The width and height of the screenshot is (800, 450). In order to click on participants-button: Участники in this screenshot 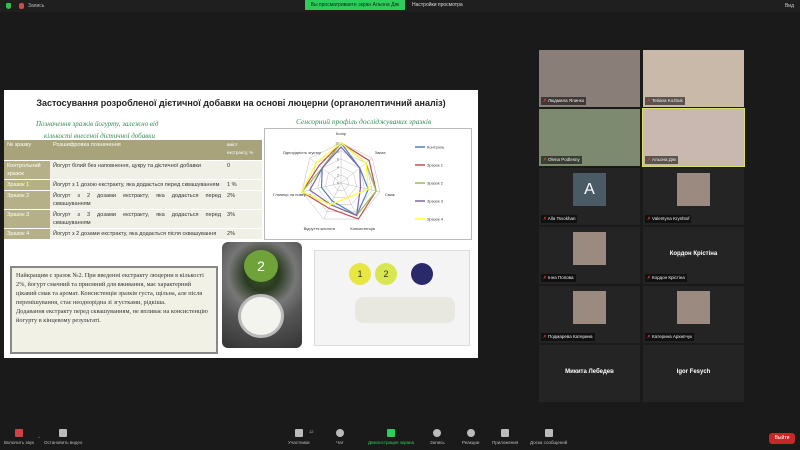, I will do `click(299, 437)`.